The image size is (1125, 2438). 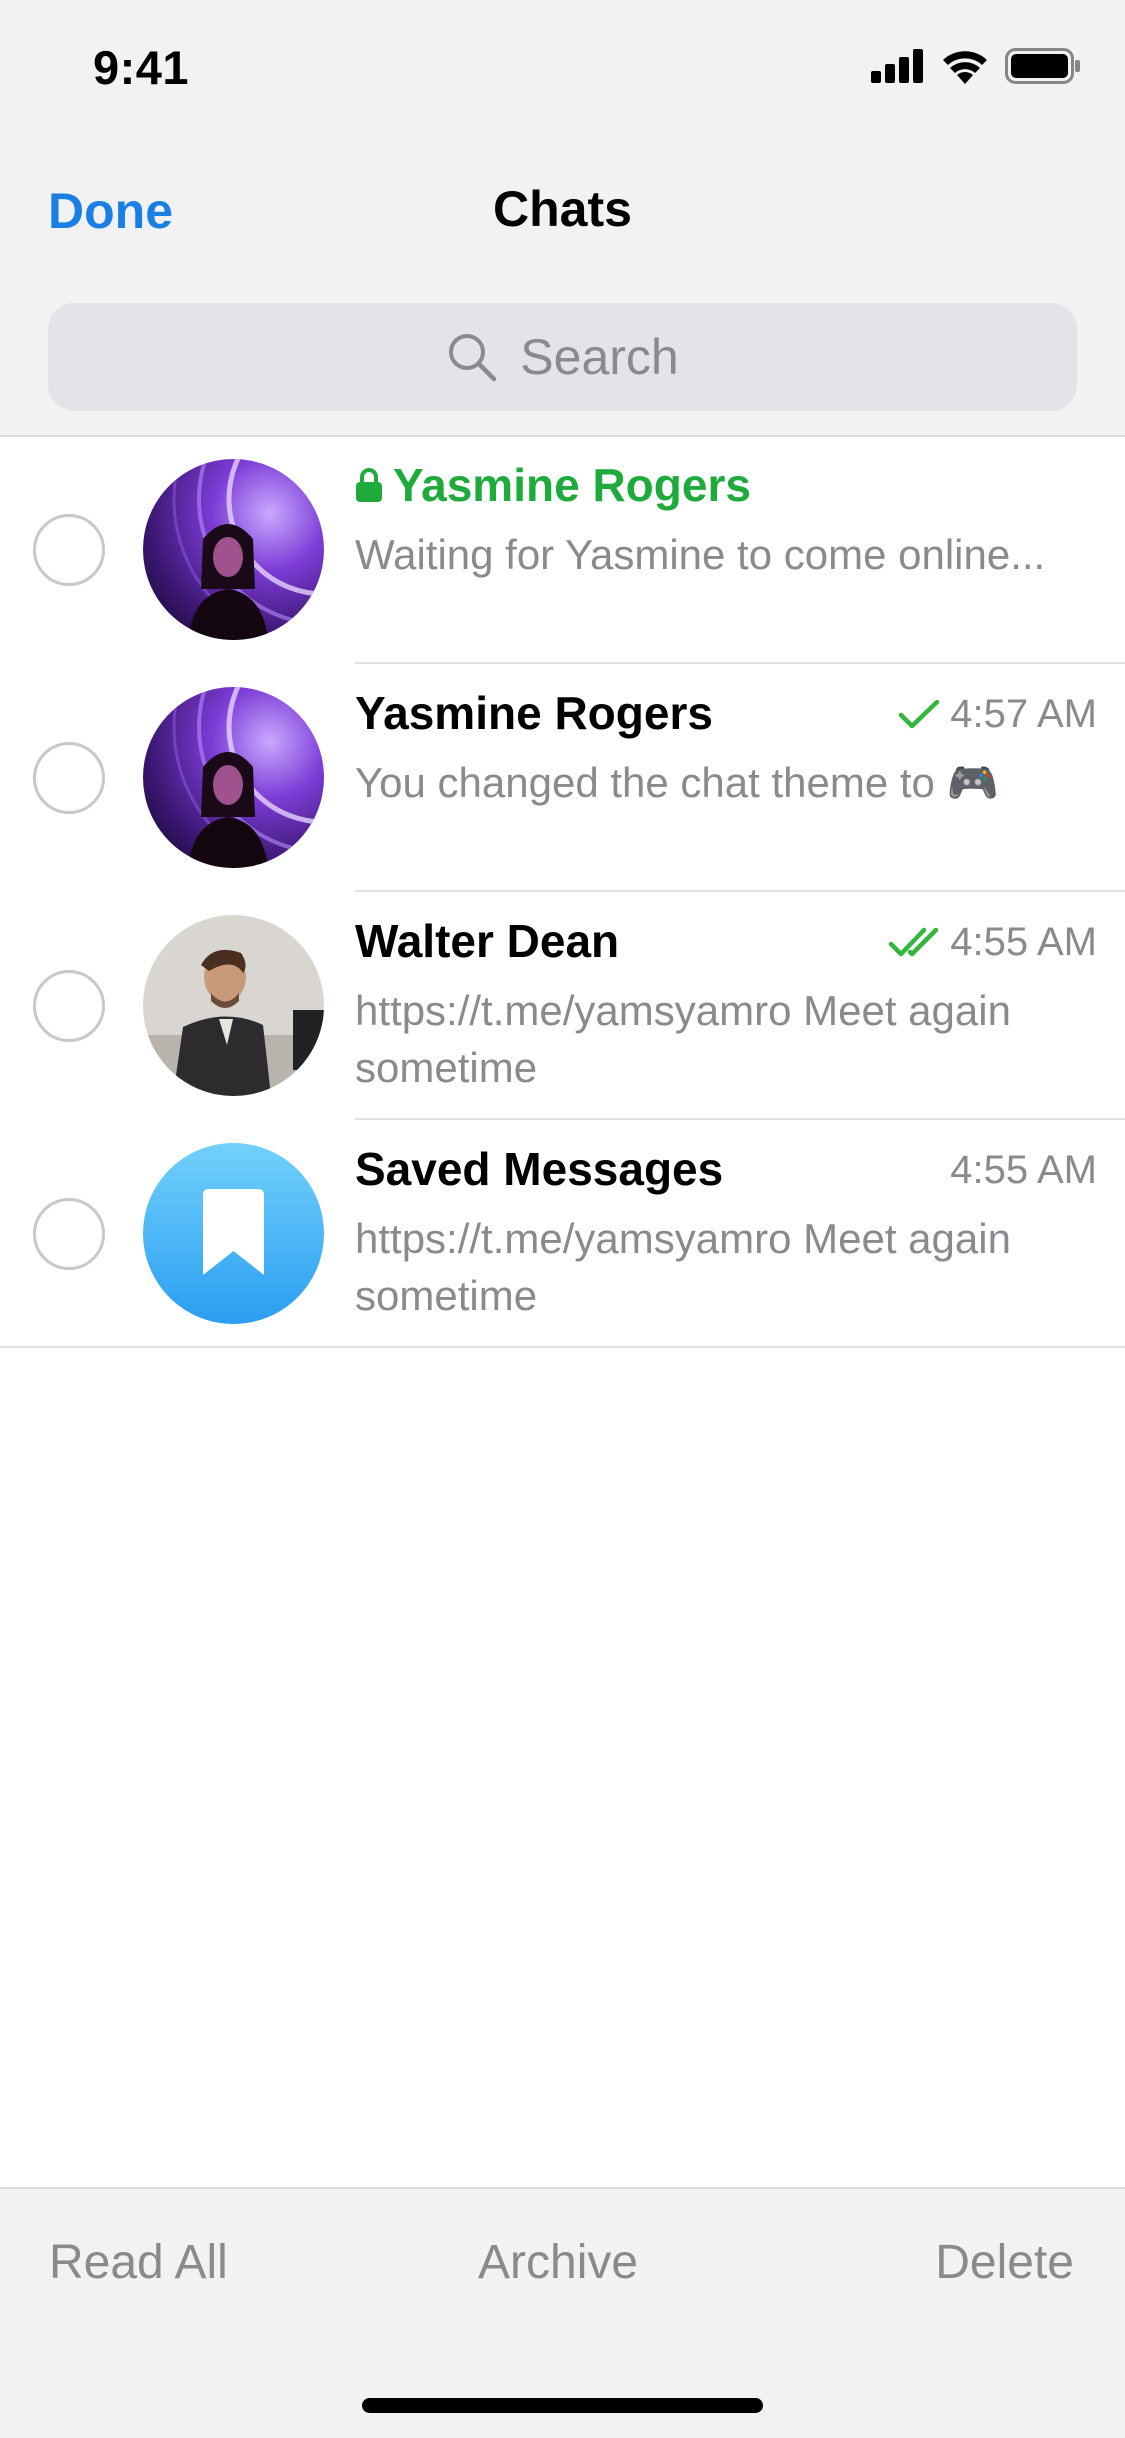 I want to click on status-time: 9:41, so click(x=141, y=67).